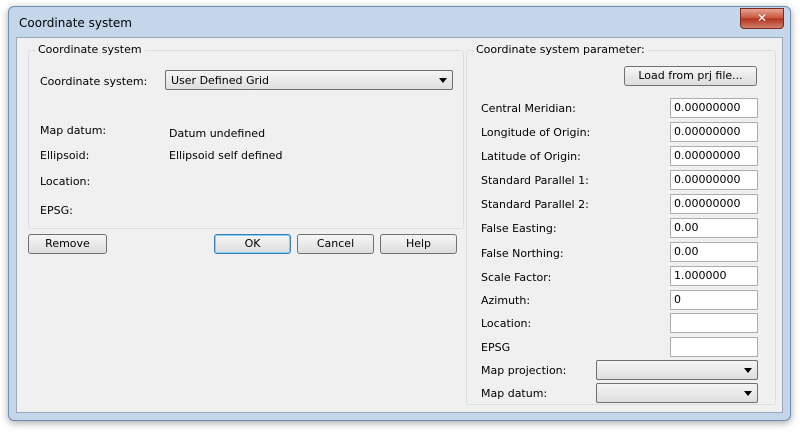 Image resolution: width=800 pixels, height=432 pixels. I want to click on map-datum-select, so click(677, 393).